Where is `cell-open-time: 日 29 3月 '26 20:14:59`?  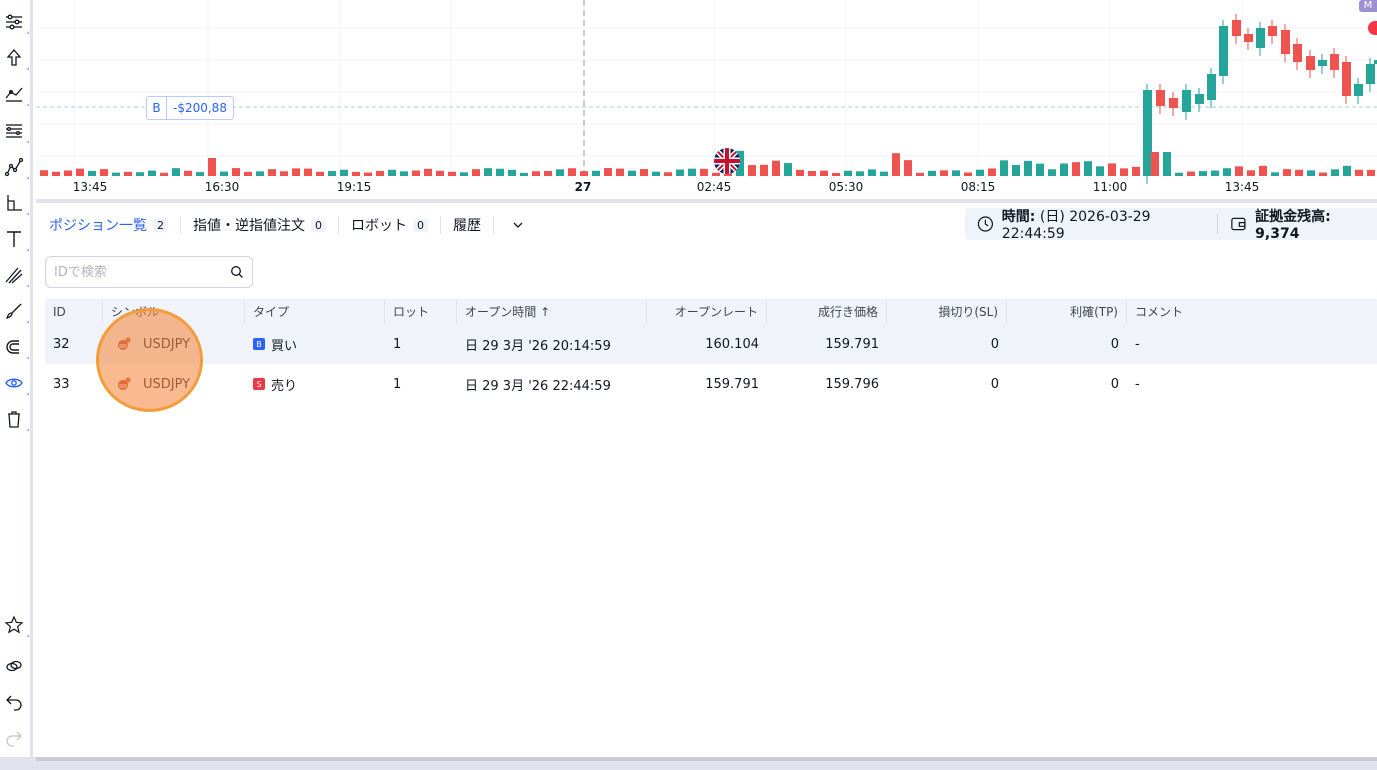 cell-open-time: 日 29 3月 '26 20:14:59 is located at coordinates (538, 346).